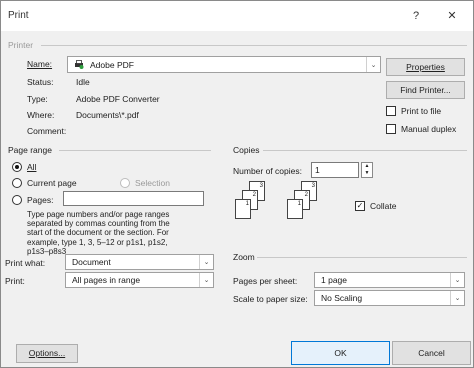  Describe the element at coordinates (152, 183) in the screenshot. I see `selection-label: Selection` at that location.